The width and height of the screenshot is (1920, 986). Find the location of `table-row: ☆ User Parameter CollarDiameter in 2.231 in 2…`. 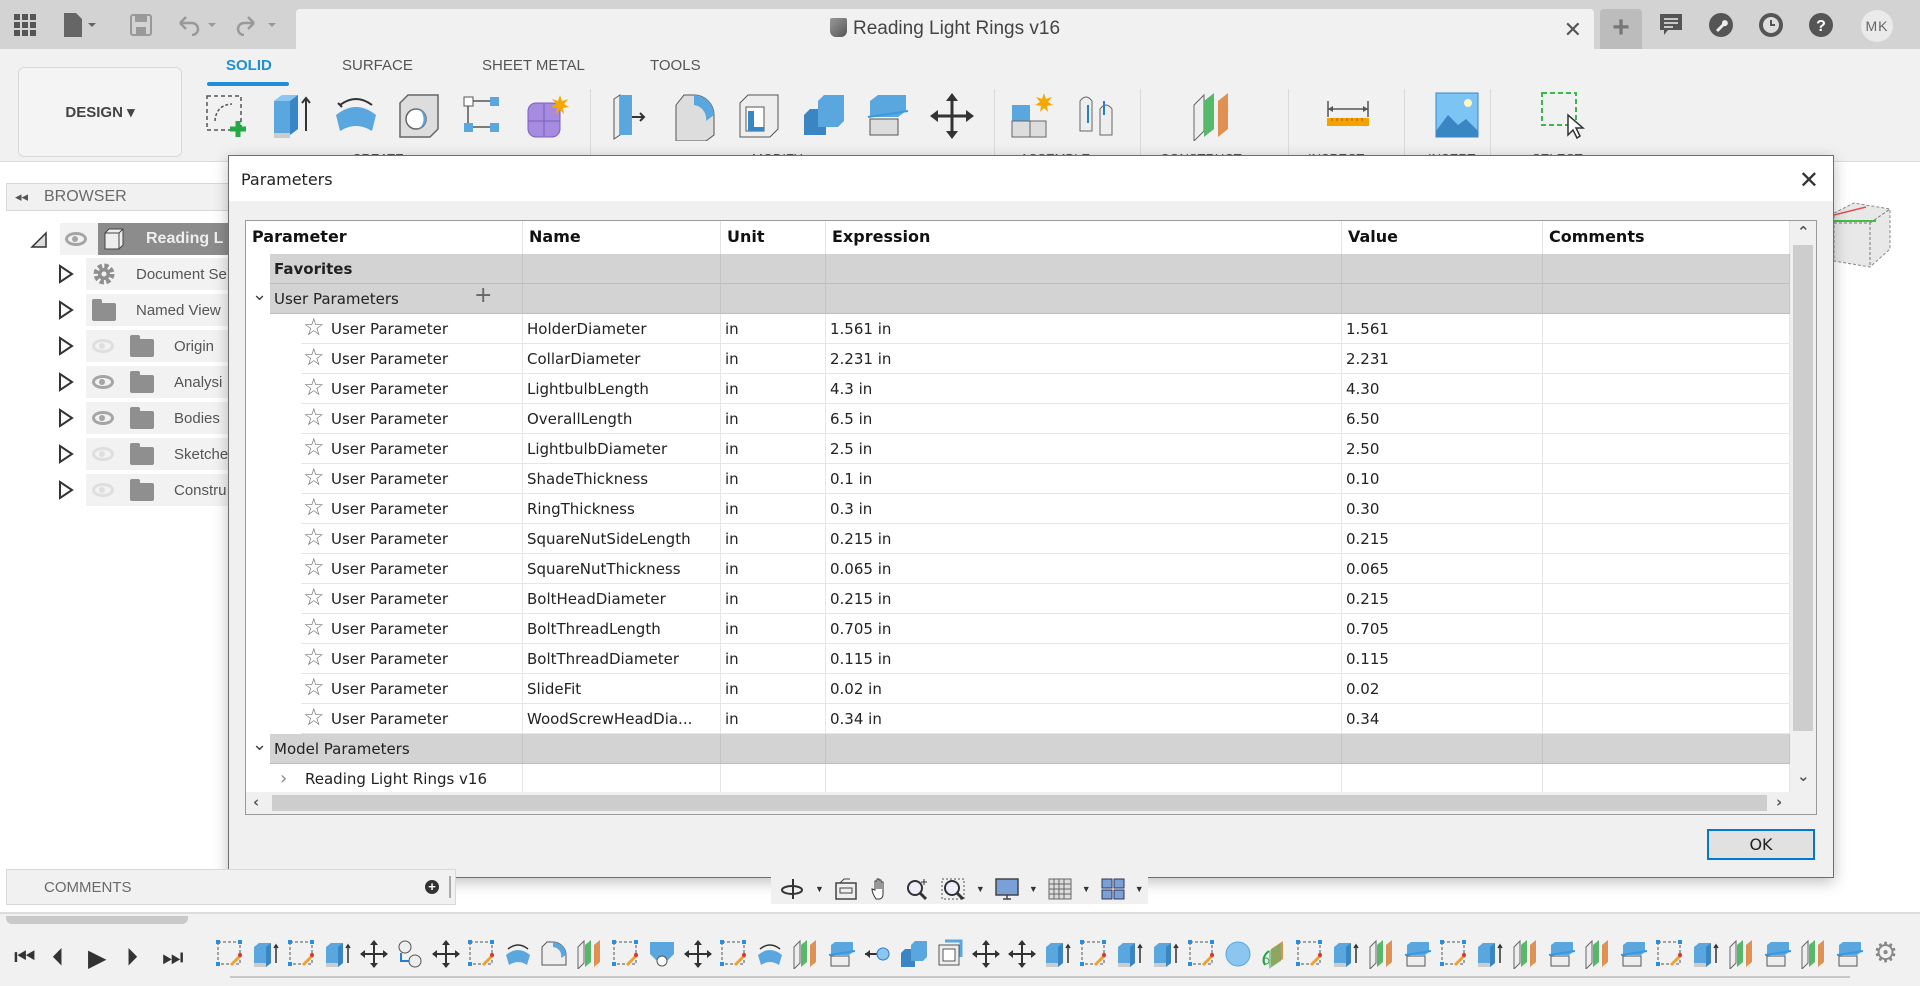

table-row: ☆ User Parameter CollarDiameter in 2.231 in 2… is located at coordinates (1018, 359).